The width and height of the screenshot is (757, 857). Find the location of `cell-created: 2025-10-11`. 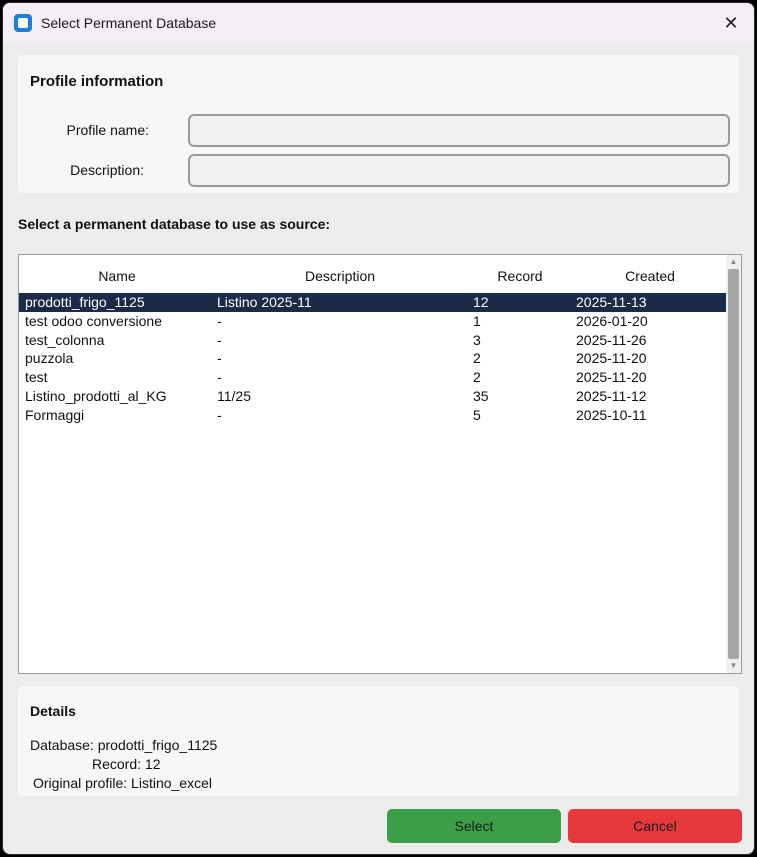

cell-created: 2025-10-11 is located at coordinates (611, 414).